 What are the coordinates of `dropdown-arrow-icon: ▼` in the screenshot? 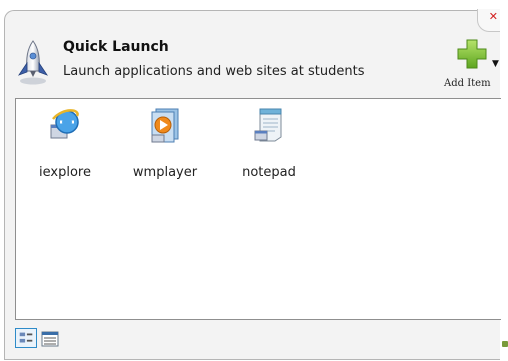 It's located at (495, 64).